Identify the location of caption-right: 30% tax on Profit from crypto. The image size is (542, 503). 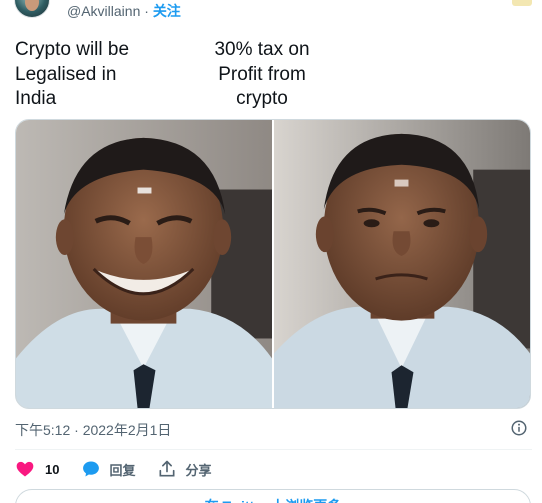
(262, 74).